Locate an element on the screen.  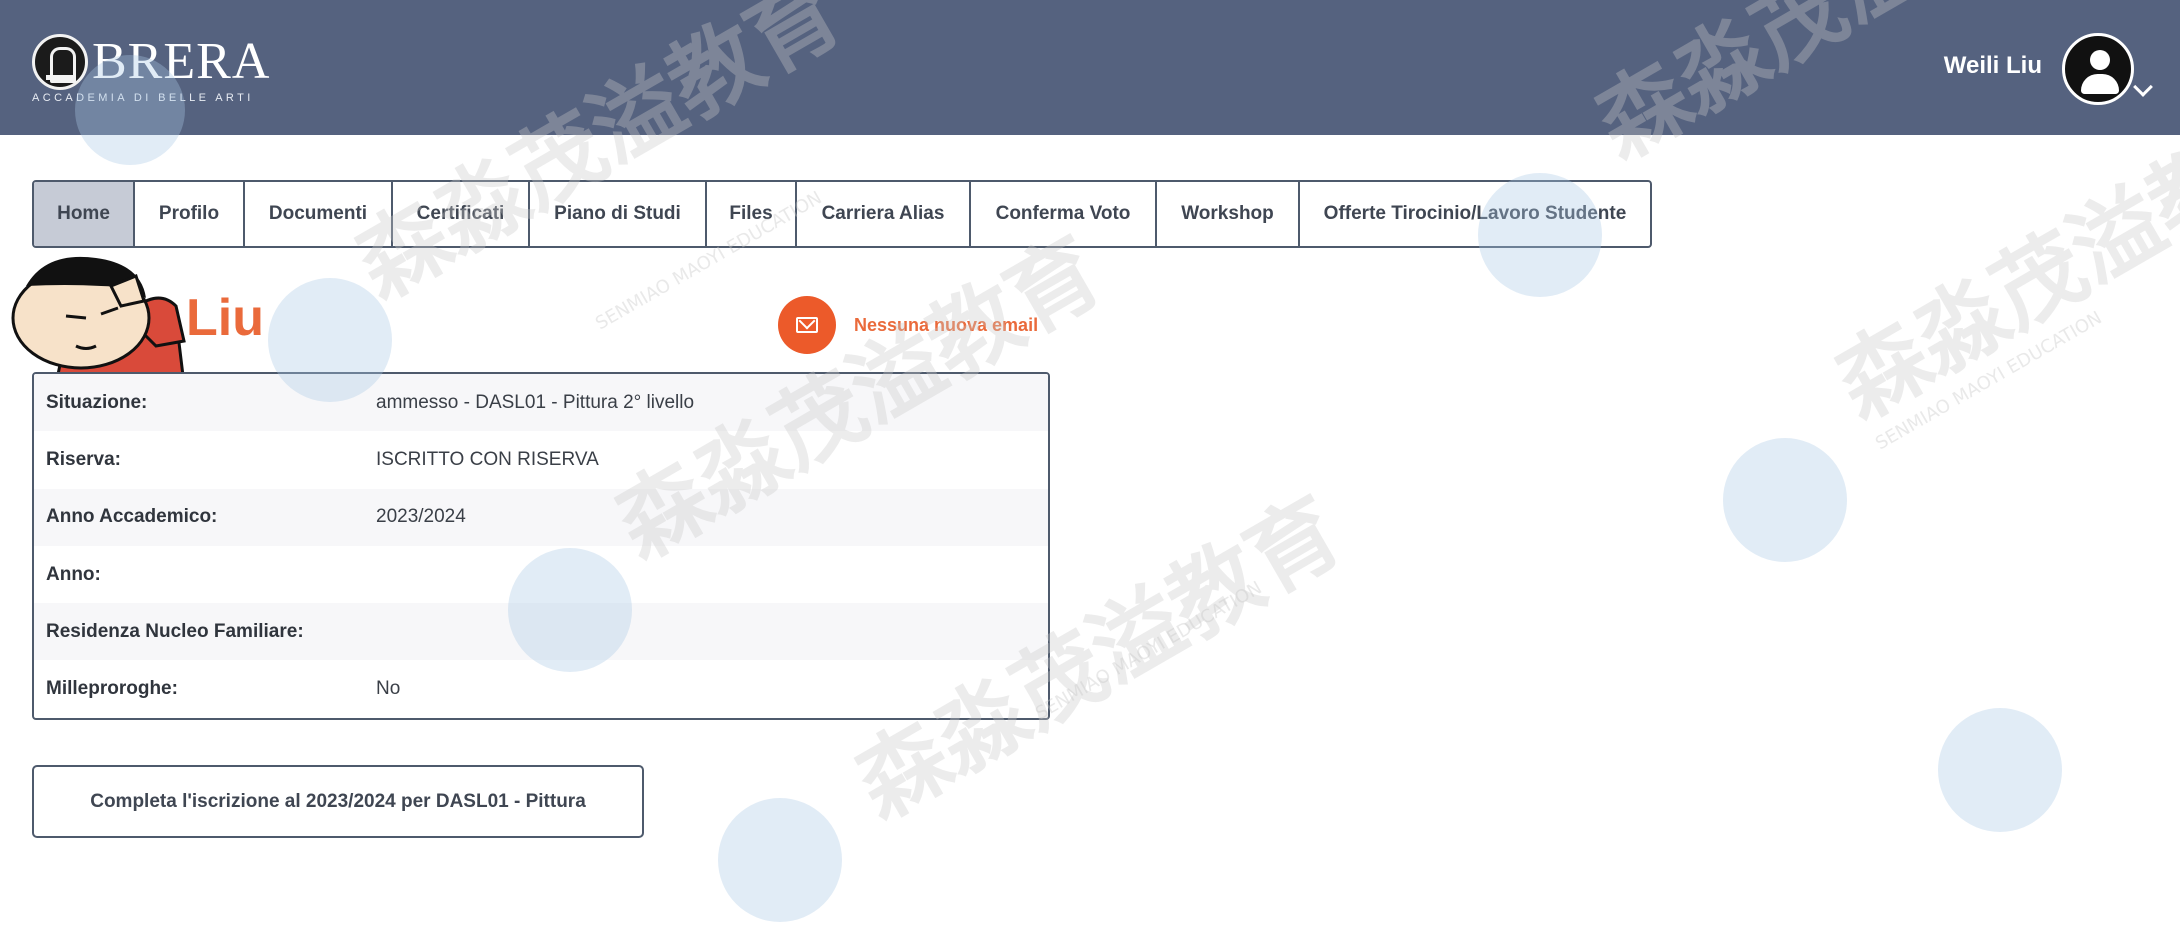
student-name: Liu is located at coordinates (225, 318).